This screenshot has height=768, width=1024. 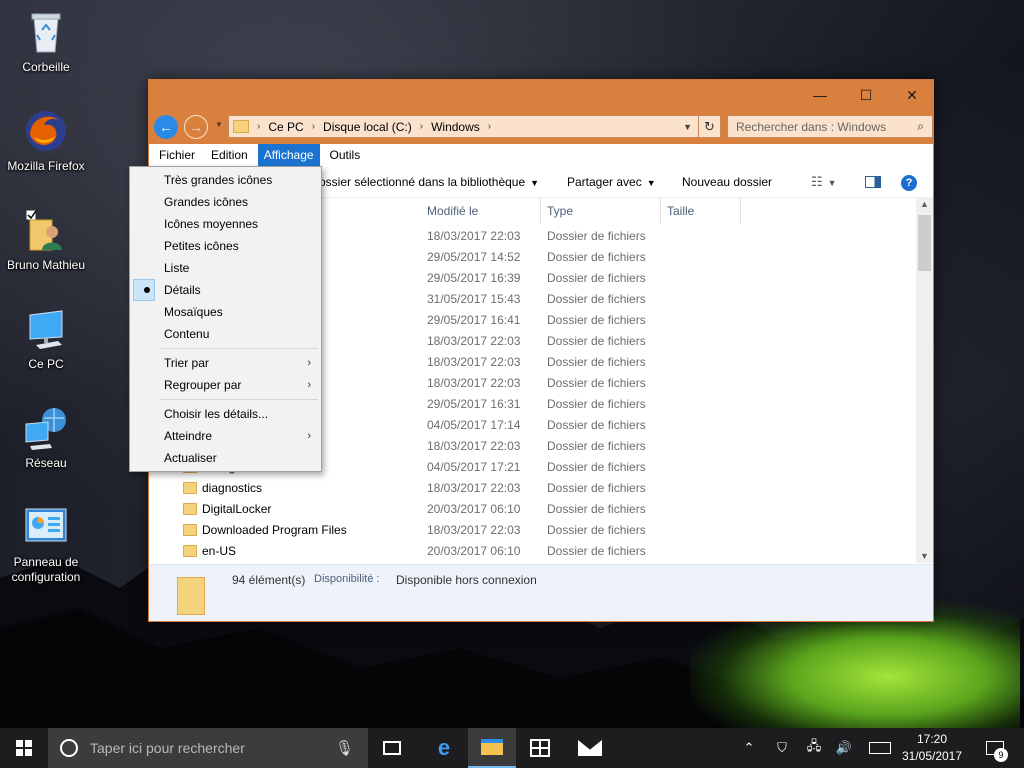 What do you see at coordinates (225, 458) in the screenshot?
I see `view-menu-item: Actualiser` at bounding box center [225, 458].